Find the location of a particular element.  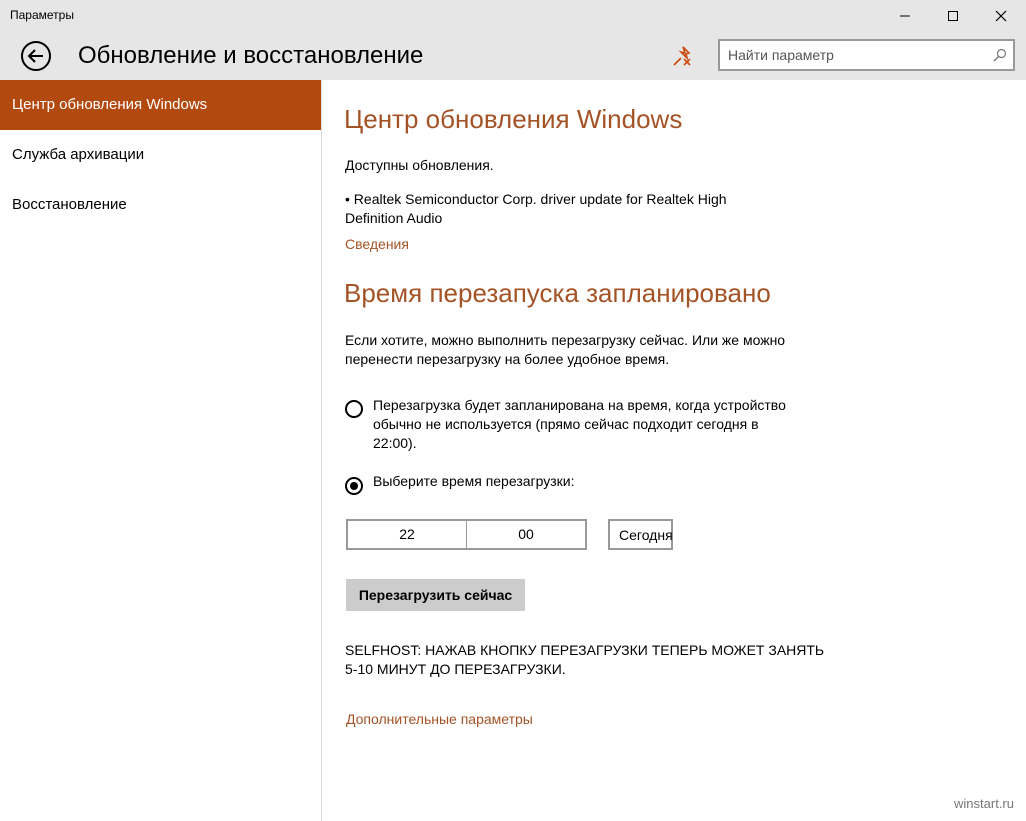

radio-choose-time is located at coordinates (354, 486).